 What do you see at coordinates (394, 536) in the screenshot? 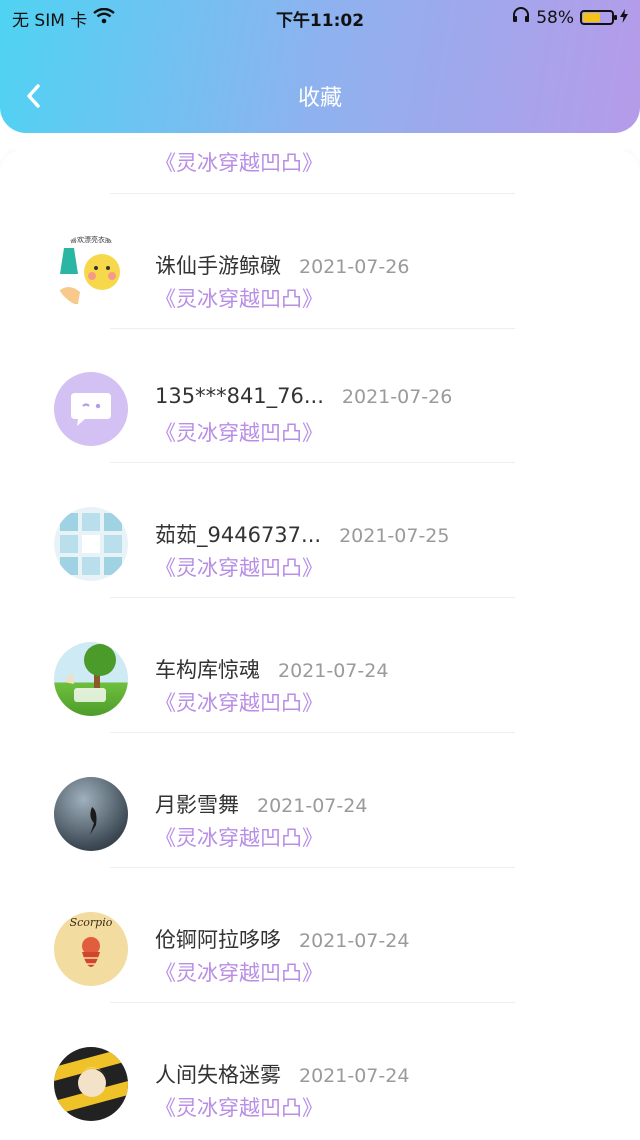
I see `favorite-date: 2021-07-25` at bounding box center [394, 536].